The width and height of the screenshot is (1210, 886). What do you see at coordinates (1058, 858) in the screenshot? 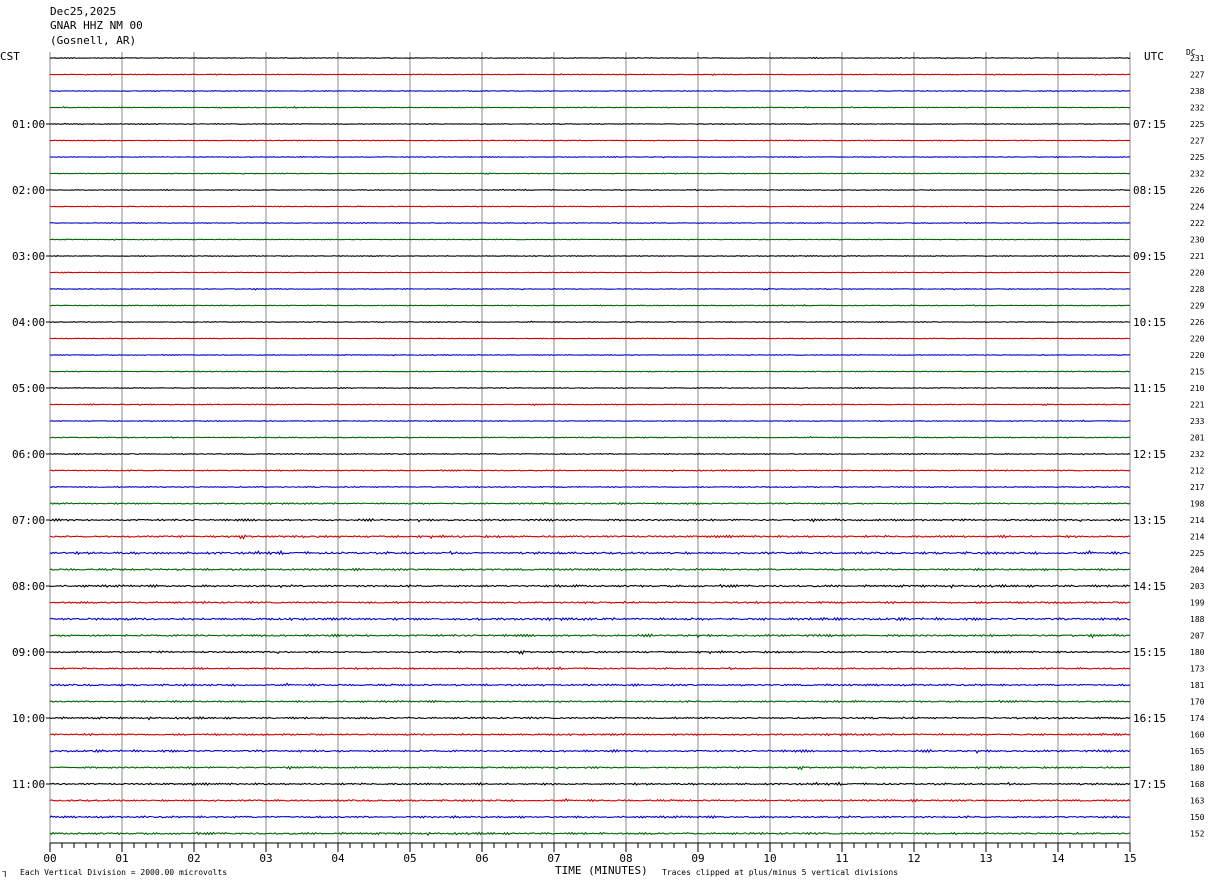
I see `x-tick-label-14: 14` at bounding box center [1058, 858].